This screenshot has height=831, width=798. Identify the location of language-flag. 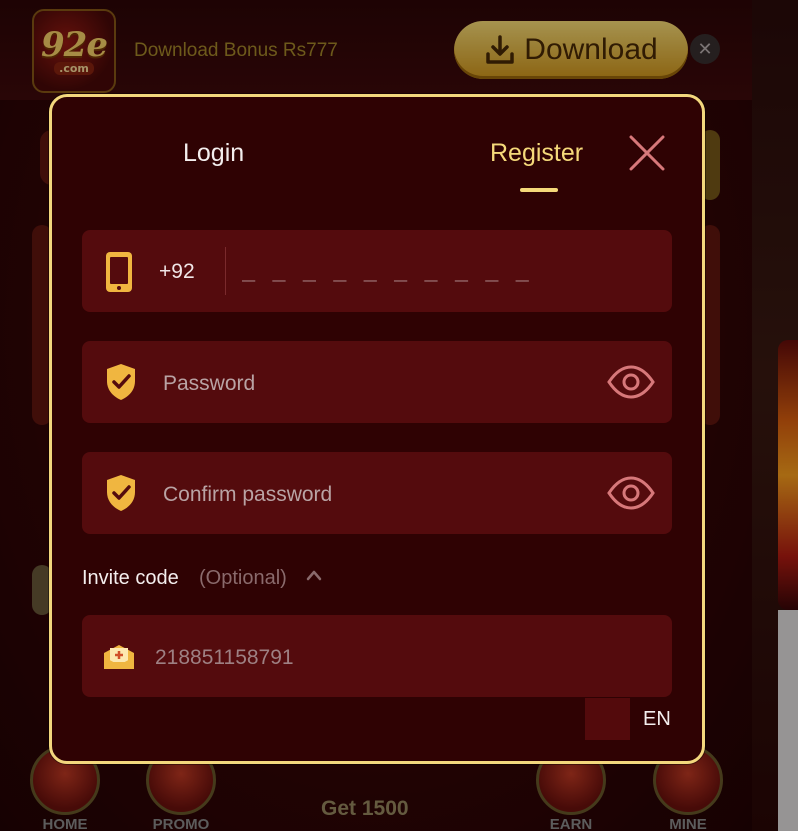
(607, 719).